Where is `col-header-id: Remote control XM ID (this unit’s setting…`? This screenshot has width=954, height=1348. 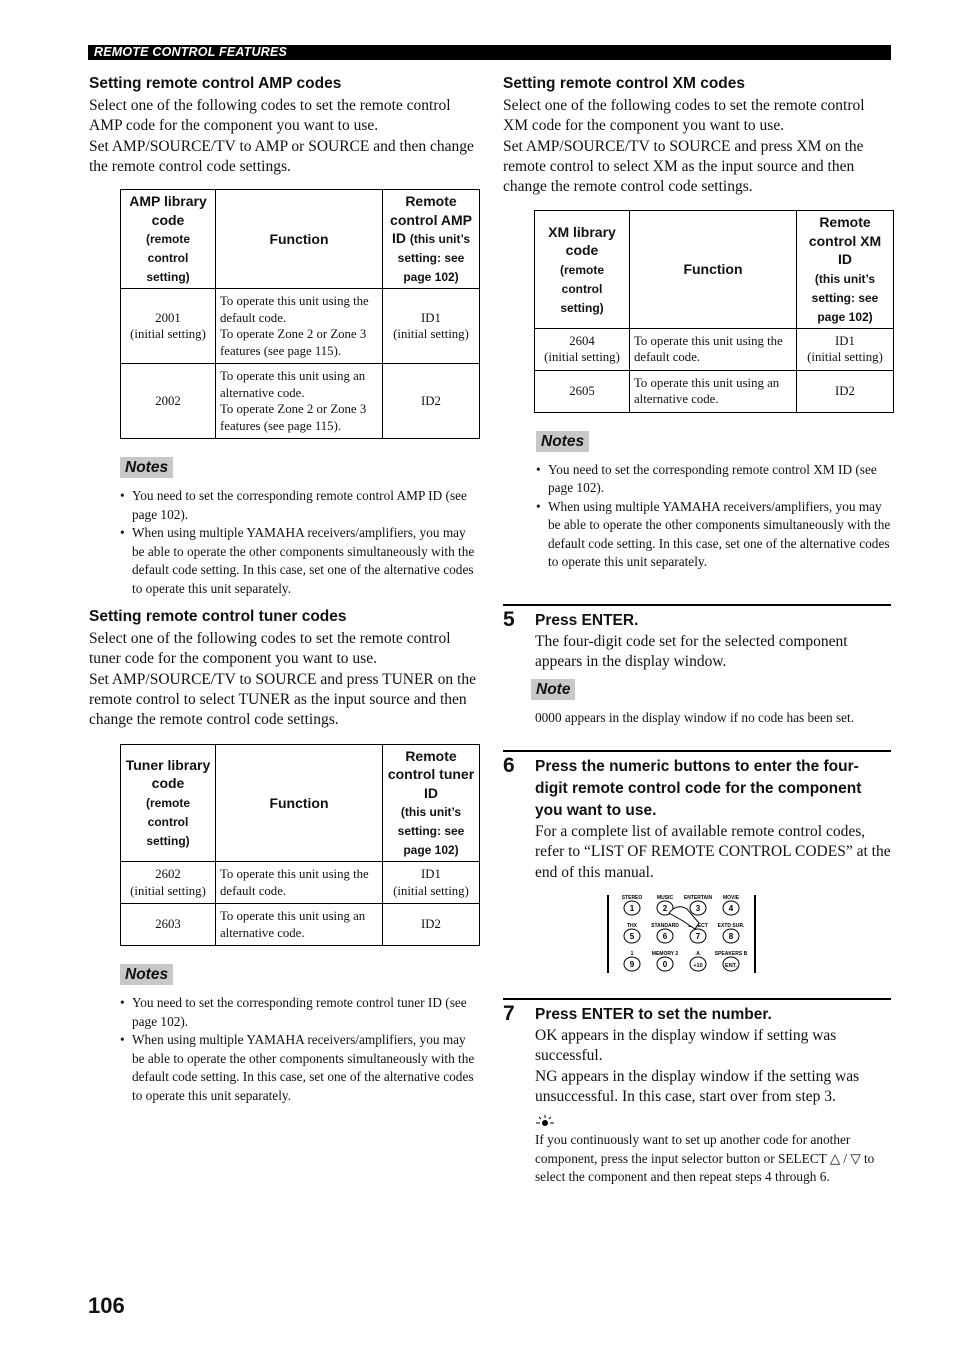 col-header-id: Remote control XM ID (this unit’s setting… is located at coordinates (845, 269).